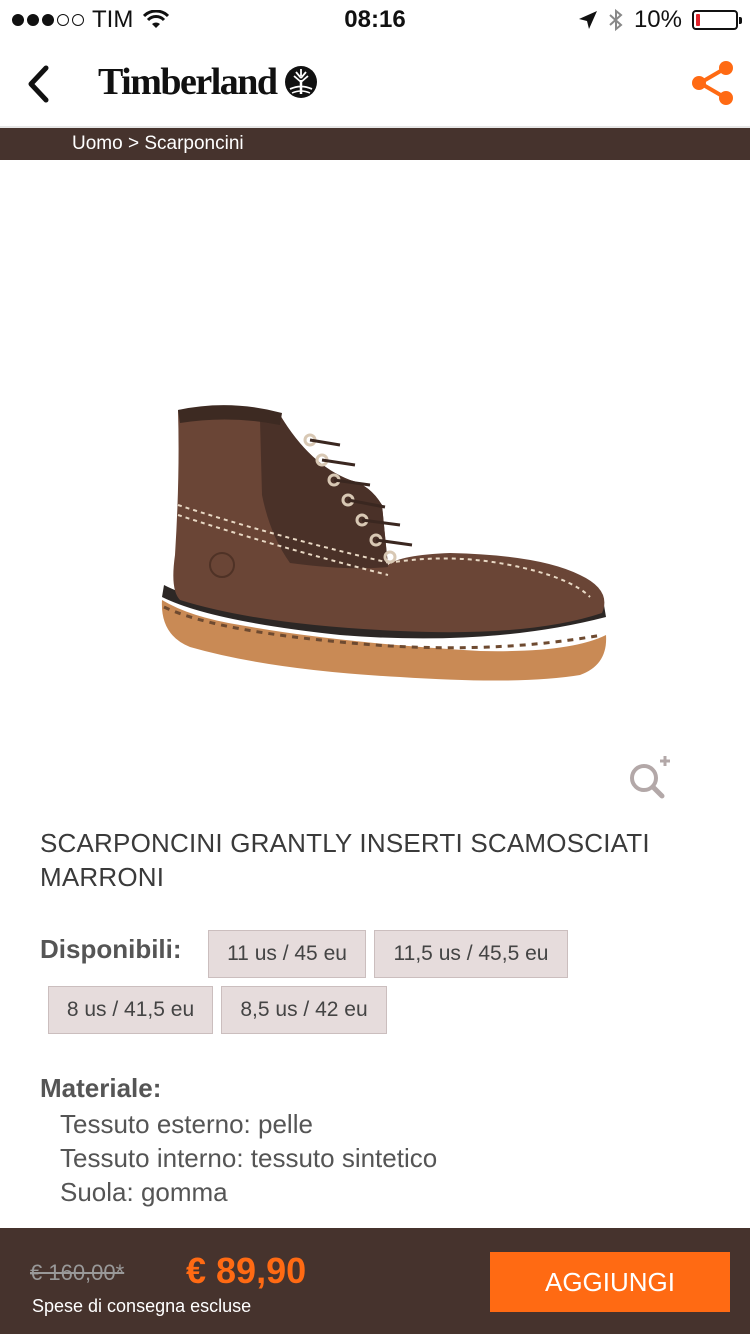  I want to click on back-button, so click(38, 84).